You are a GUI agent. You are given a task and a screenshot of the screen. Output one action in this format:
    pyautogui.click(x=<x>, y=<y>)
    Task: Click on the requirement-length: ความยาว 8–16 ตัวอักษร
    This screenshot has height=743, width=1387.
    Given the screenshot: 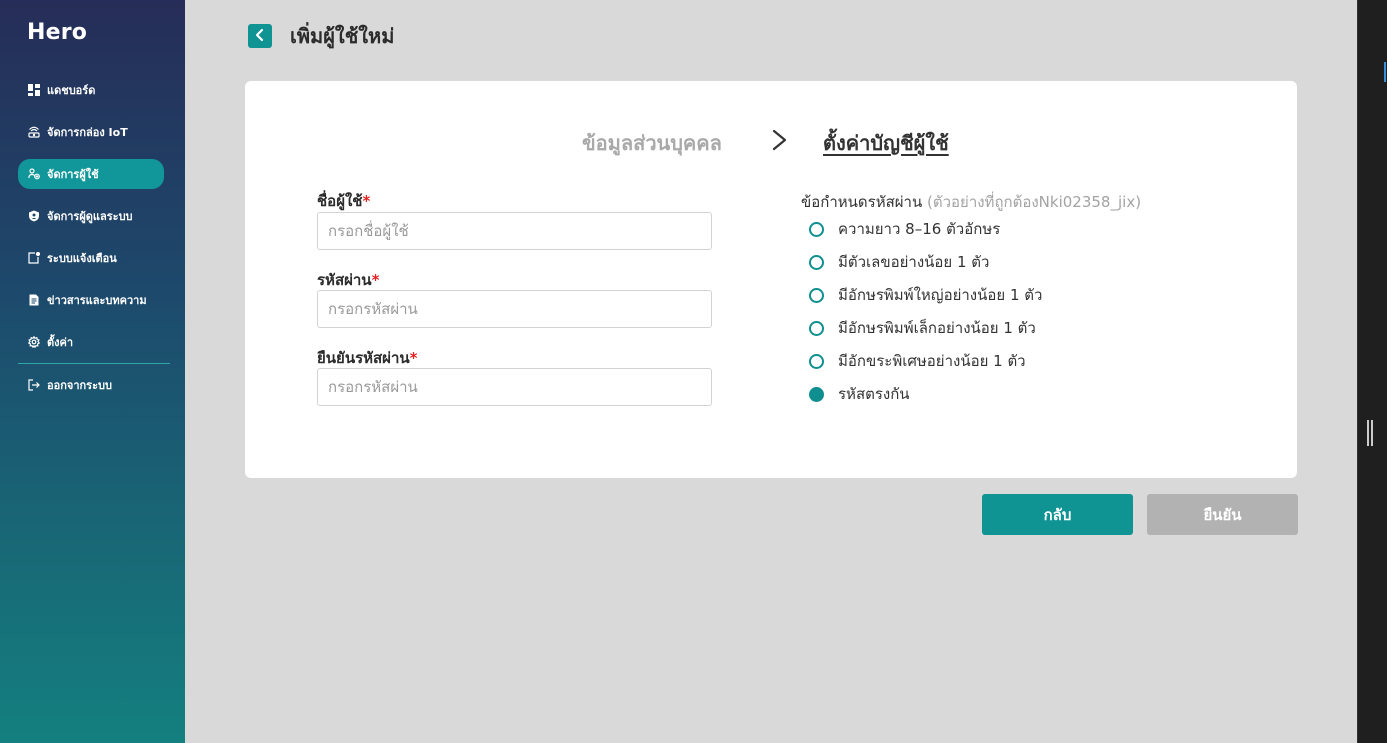 What is the action you would take?
    pyautogui.click(x=904, y=229)
    